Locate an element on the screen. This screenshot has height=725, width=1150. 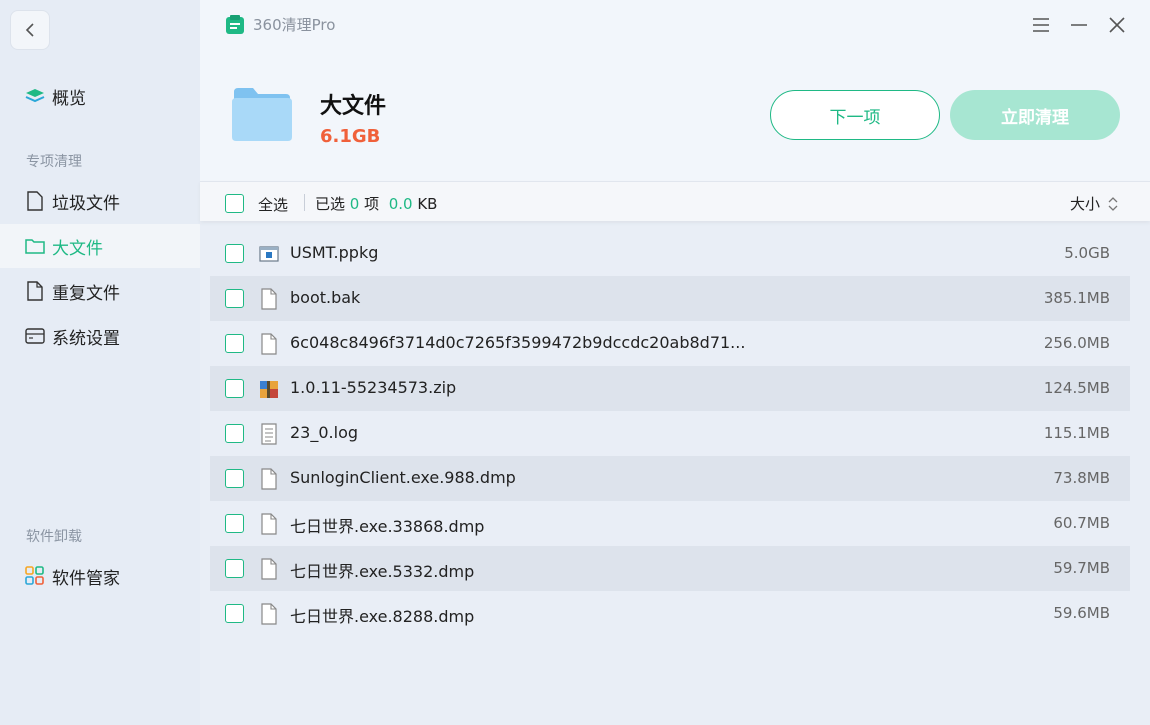
duplicate-file-icon is located at coordinates (35, 291).